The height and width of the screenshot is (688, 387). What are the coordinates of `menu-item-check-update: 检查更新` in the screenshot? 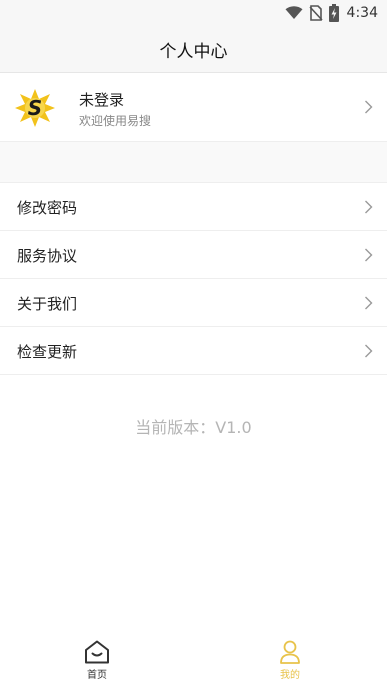 It's located at (193, 351).